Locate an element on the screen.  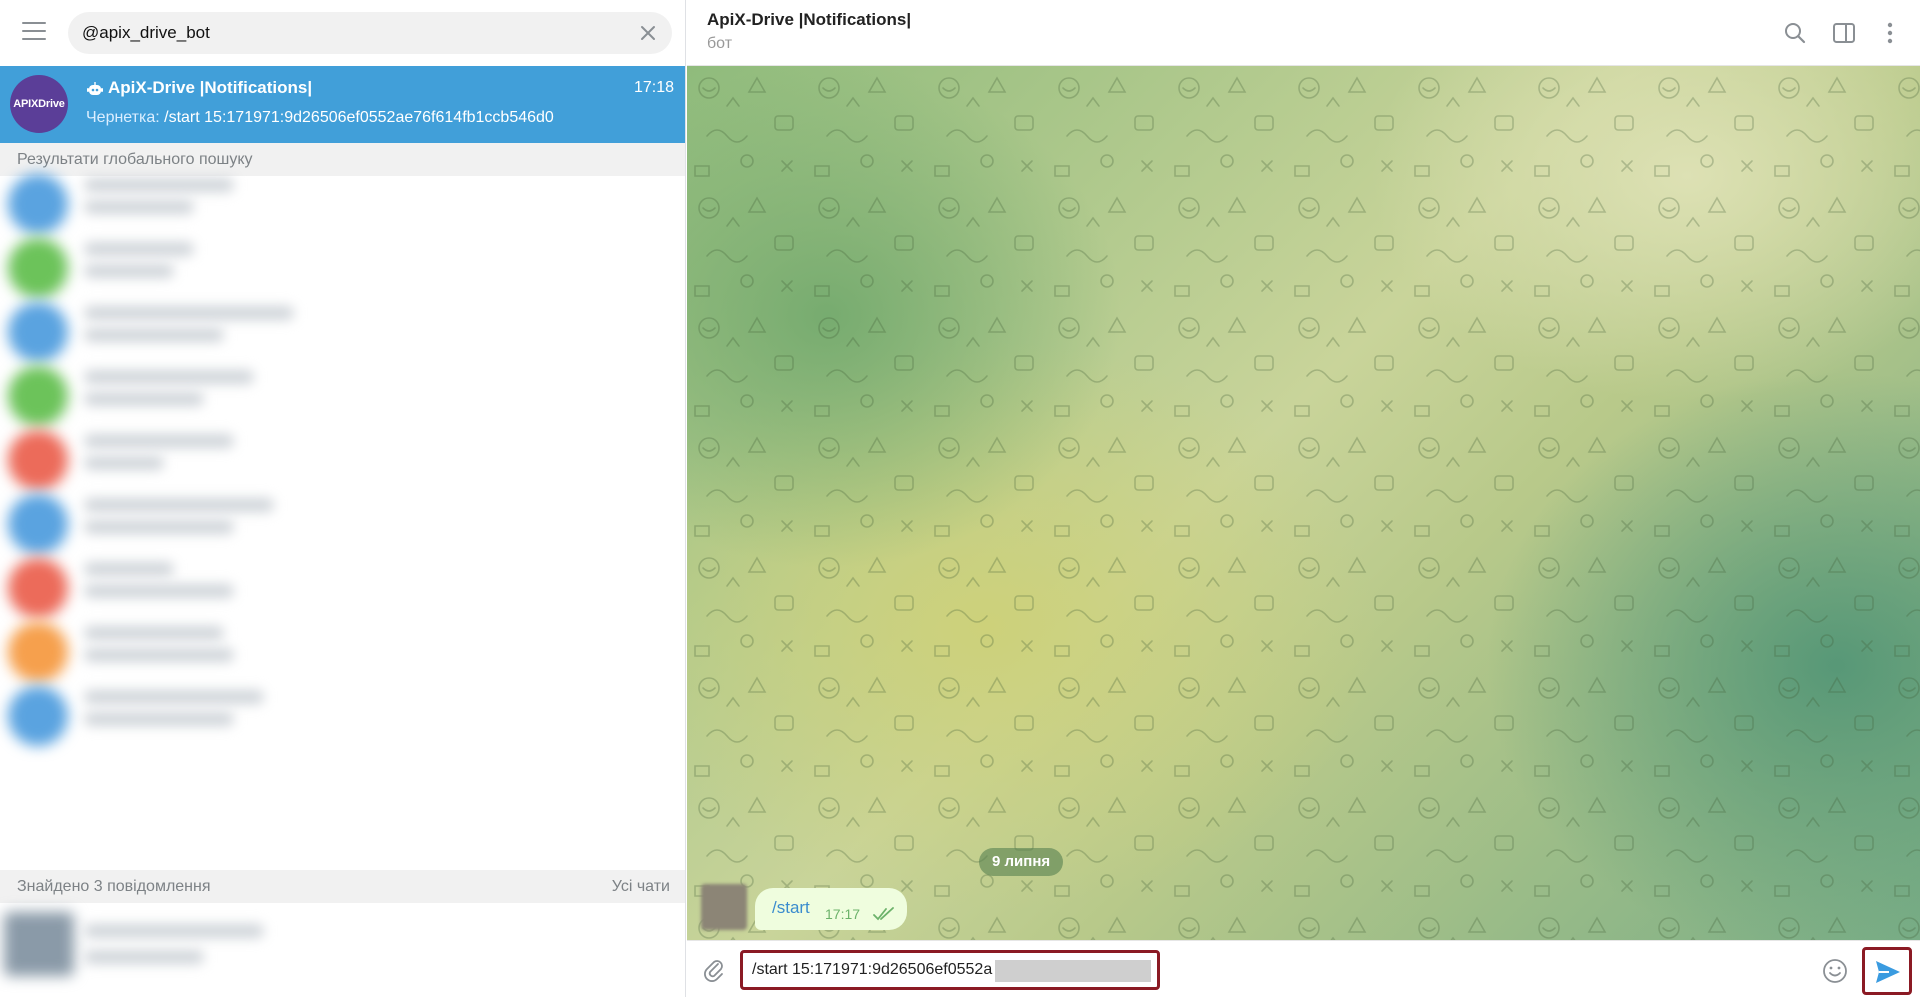
found-messages-header: Знайдено 3 повідомлення Усі чати is located at coordinates (342, 886).